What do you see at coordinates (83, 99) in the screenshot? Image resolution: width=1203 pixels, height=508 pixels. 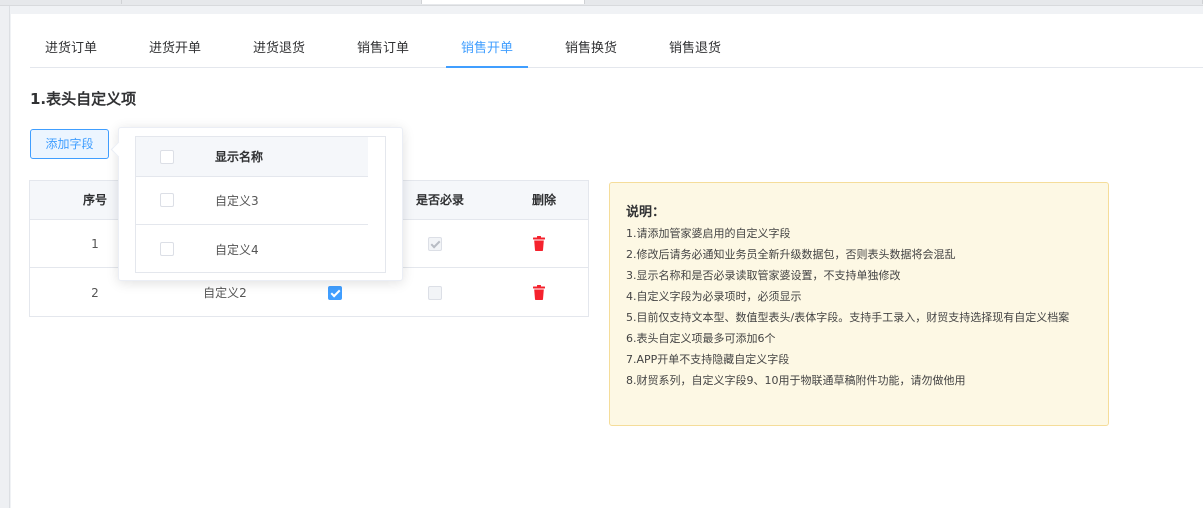 I see `section-title: 1.表头自定义项` at bounding box center [83, 99].